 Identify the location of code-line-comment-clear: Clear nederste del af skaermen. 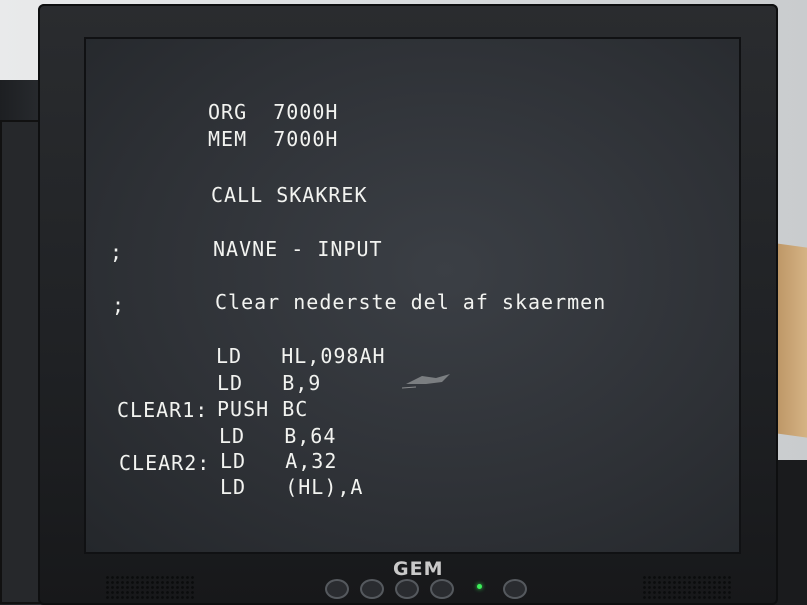
(411, 302).